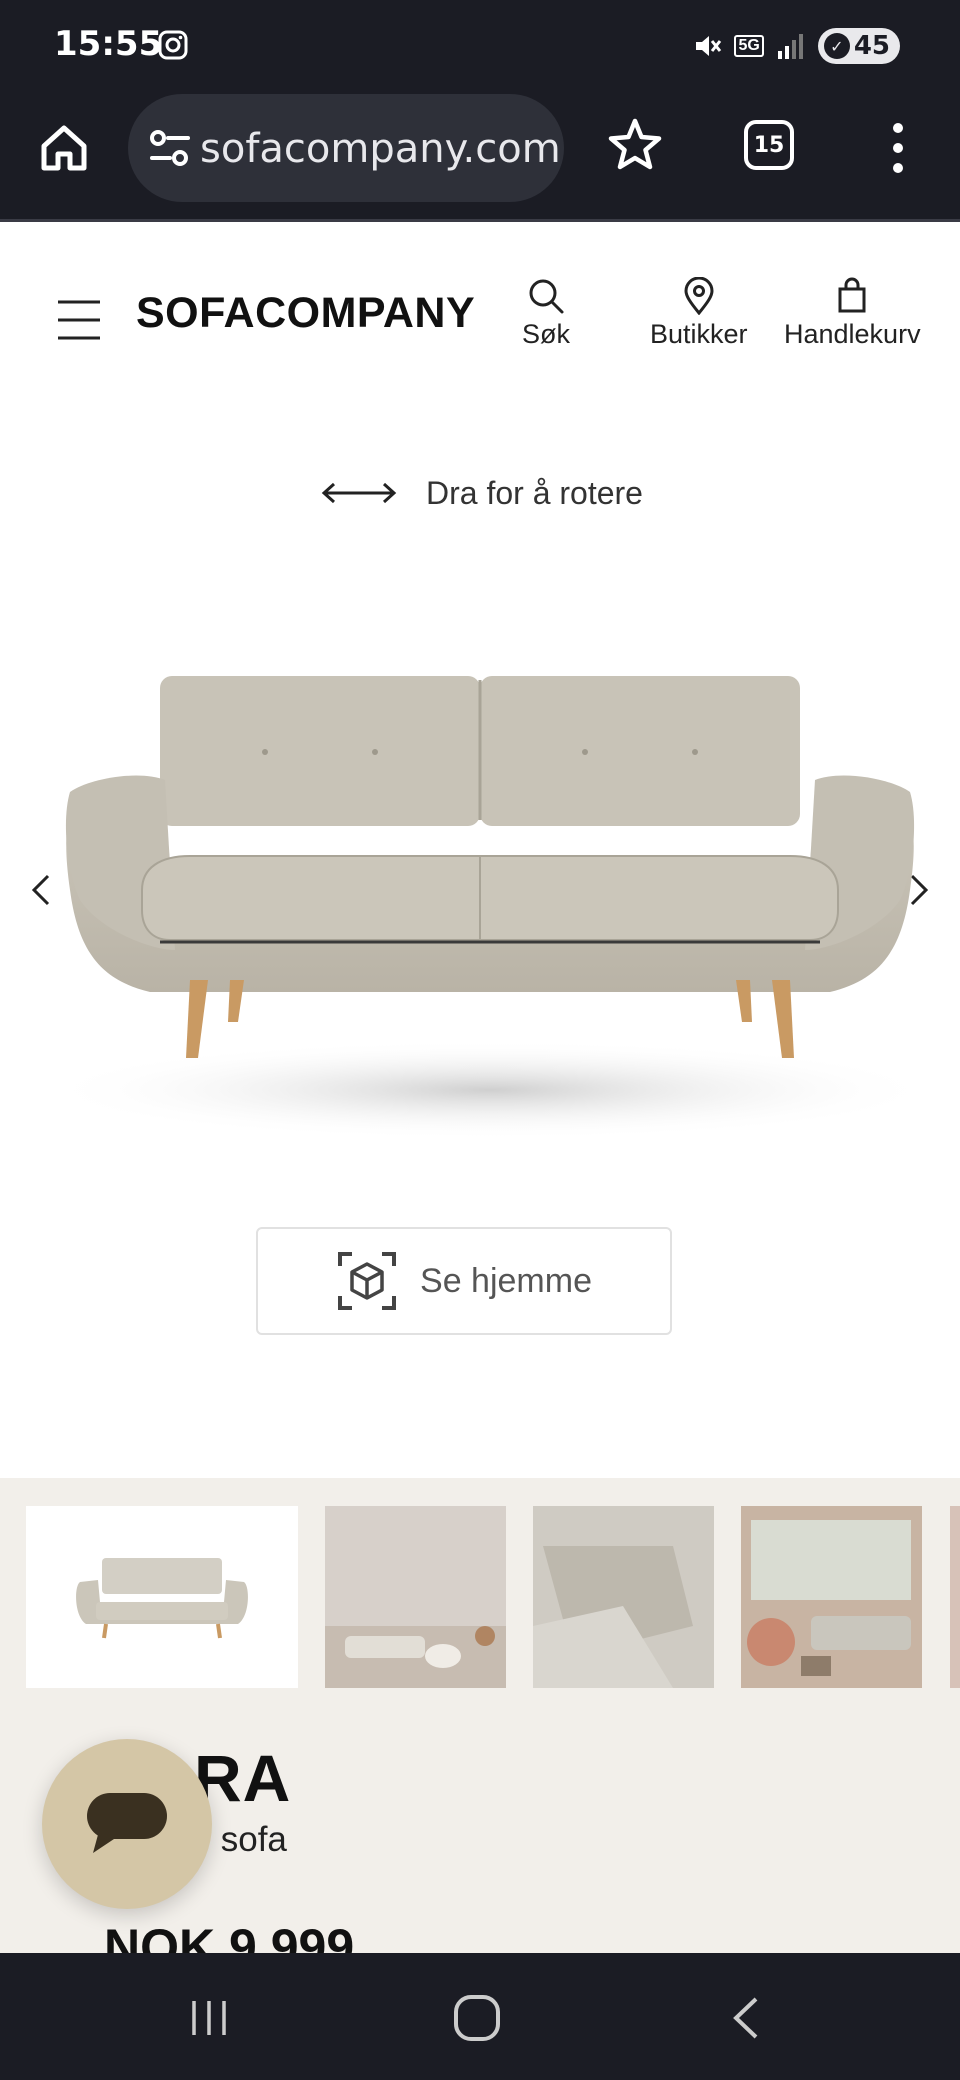 The height and width of the screenshot is (2080, 960). I want to click on search-icon, so click(546, 296).